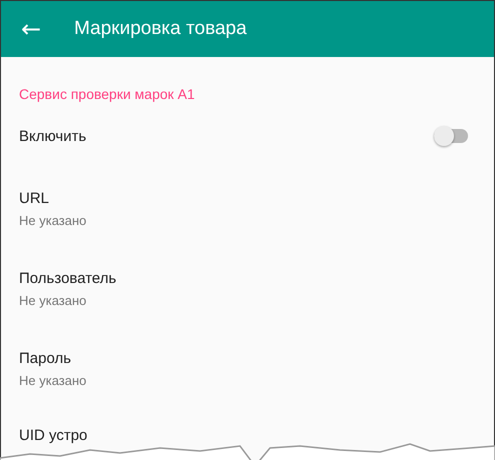  Describe the element at coordinates (107, 94) in the screenshot. I see `section-title: Сервис проверки марок А1` at that location.